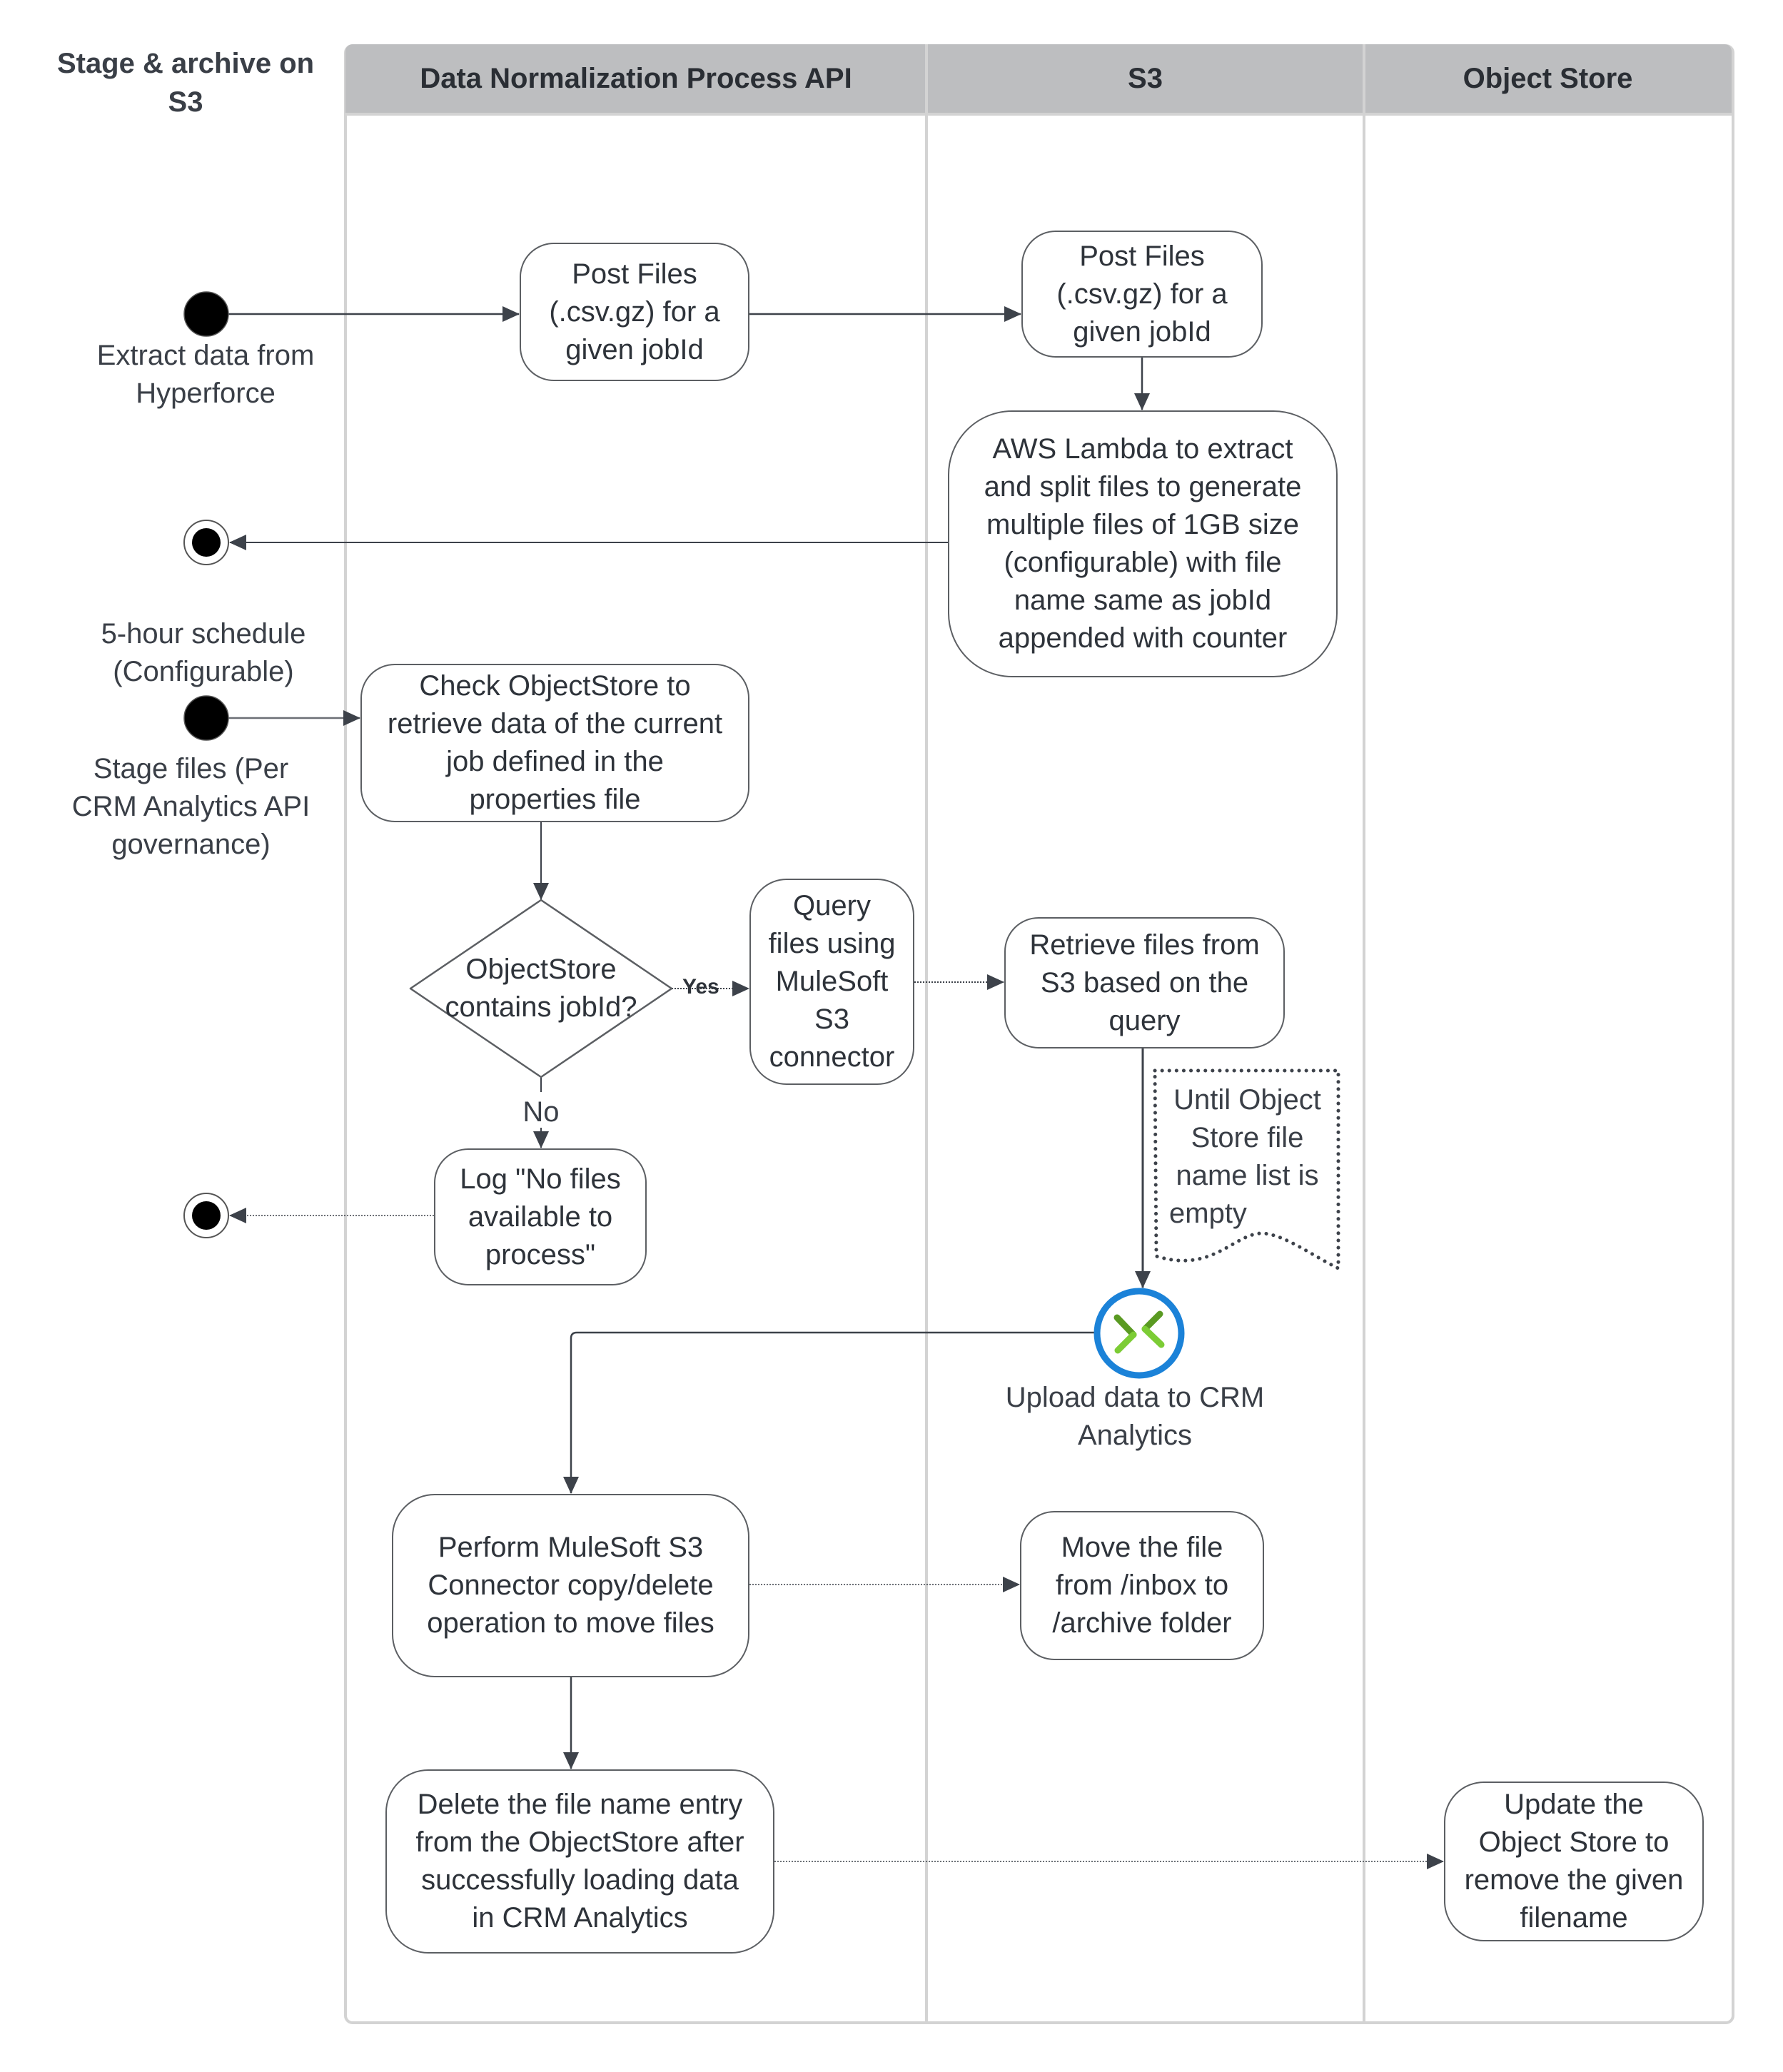 The width and height of the screenshot is (1783, 2072). What do you see at coordinates (206, 1215) in the screenshot?
I see `end-node-2-core` at bounding box center [206, 1215].